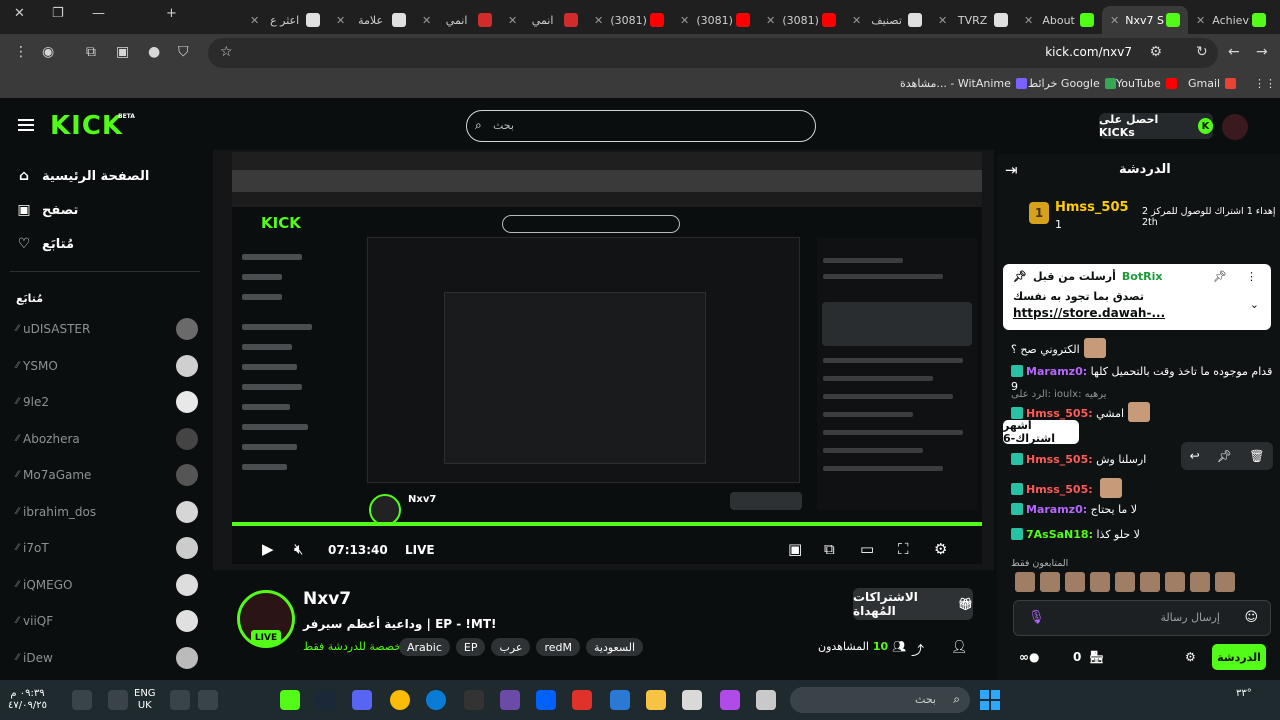 The width and height of the screenshot is (1280, 720). What do you see at coordinates (58, 13) in the screenshot?
I see `restore-window-icon: ❐` at bounding box center [58, 13].